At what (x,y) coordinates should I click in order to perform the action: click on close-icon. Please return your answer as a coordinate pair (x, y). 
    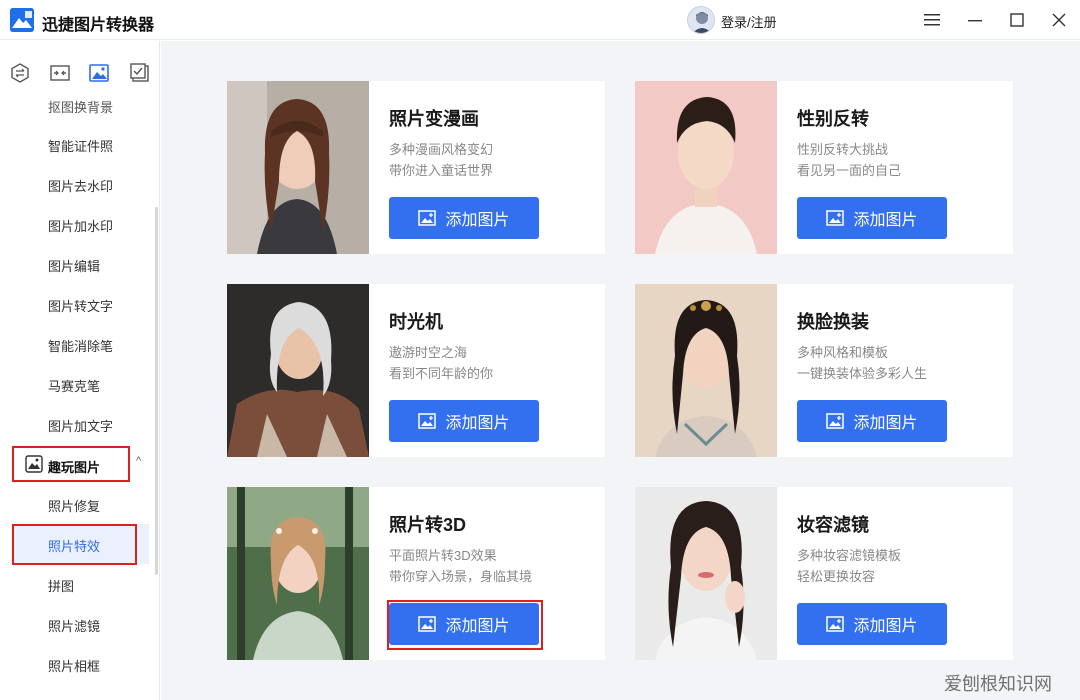
    Looking at the image, I should click on (1059, 20).